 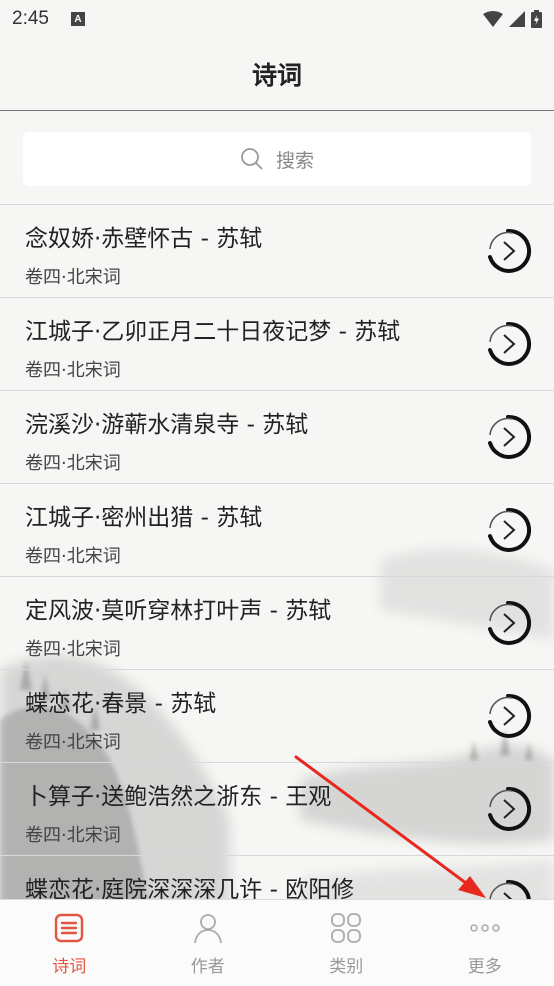 I want to click on status-time: 2:45, so click(x=30, y=18).